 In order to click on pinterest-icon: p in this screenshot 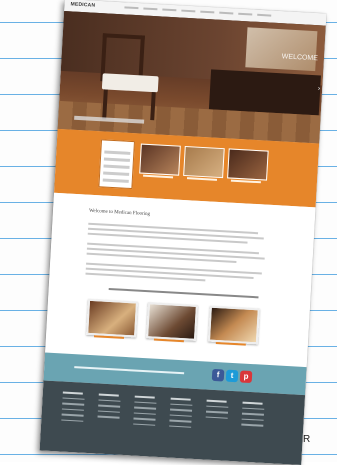, I will do `click(246, 377)`.